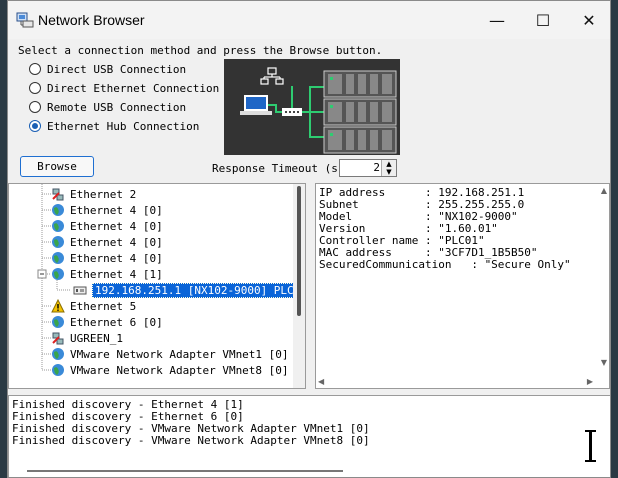  I want to click on controller-rack-icon, so click(360, 112).